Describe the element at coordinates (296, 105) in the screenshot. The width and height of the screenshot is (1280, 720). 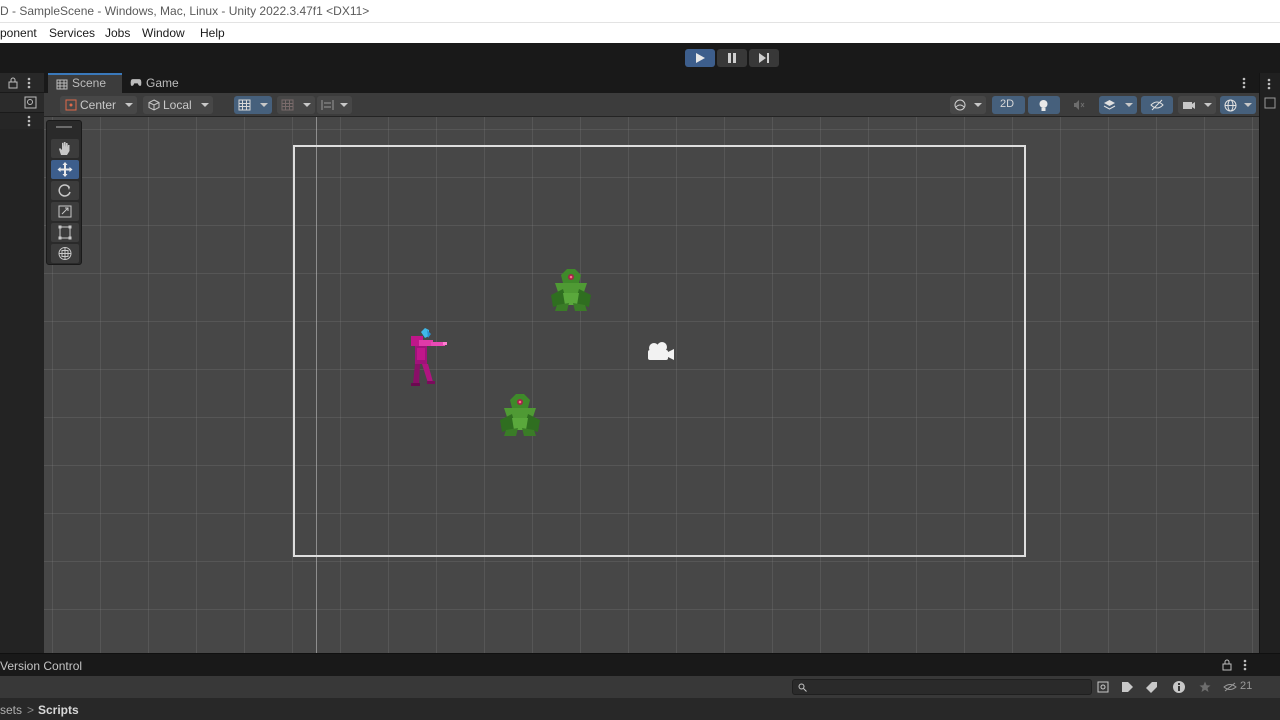
I see `increment-snap-dropdown` at that location.